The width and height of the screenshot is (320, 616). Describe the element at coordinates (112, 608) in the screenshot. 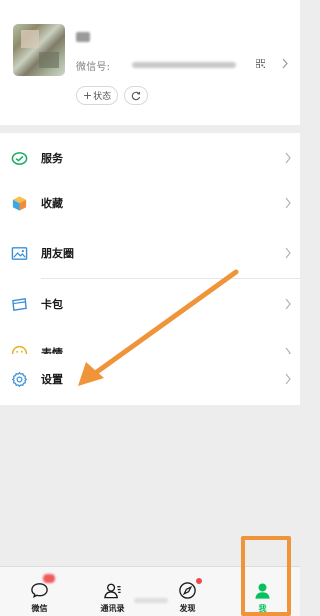

I see `tab-label: 通讯录` at that location.